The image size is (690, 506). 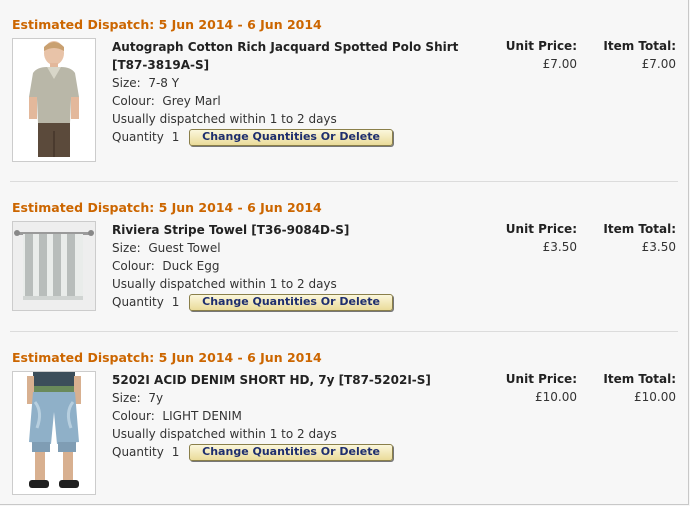 What do you see at coordinates (638, 55) in the screenshot?
I see `item-total-column: Item Total: £7.00` at bounding box center [638, 55].